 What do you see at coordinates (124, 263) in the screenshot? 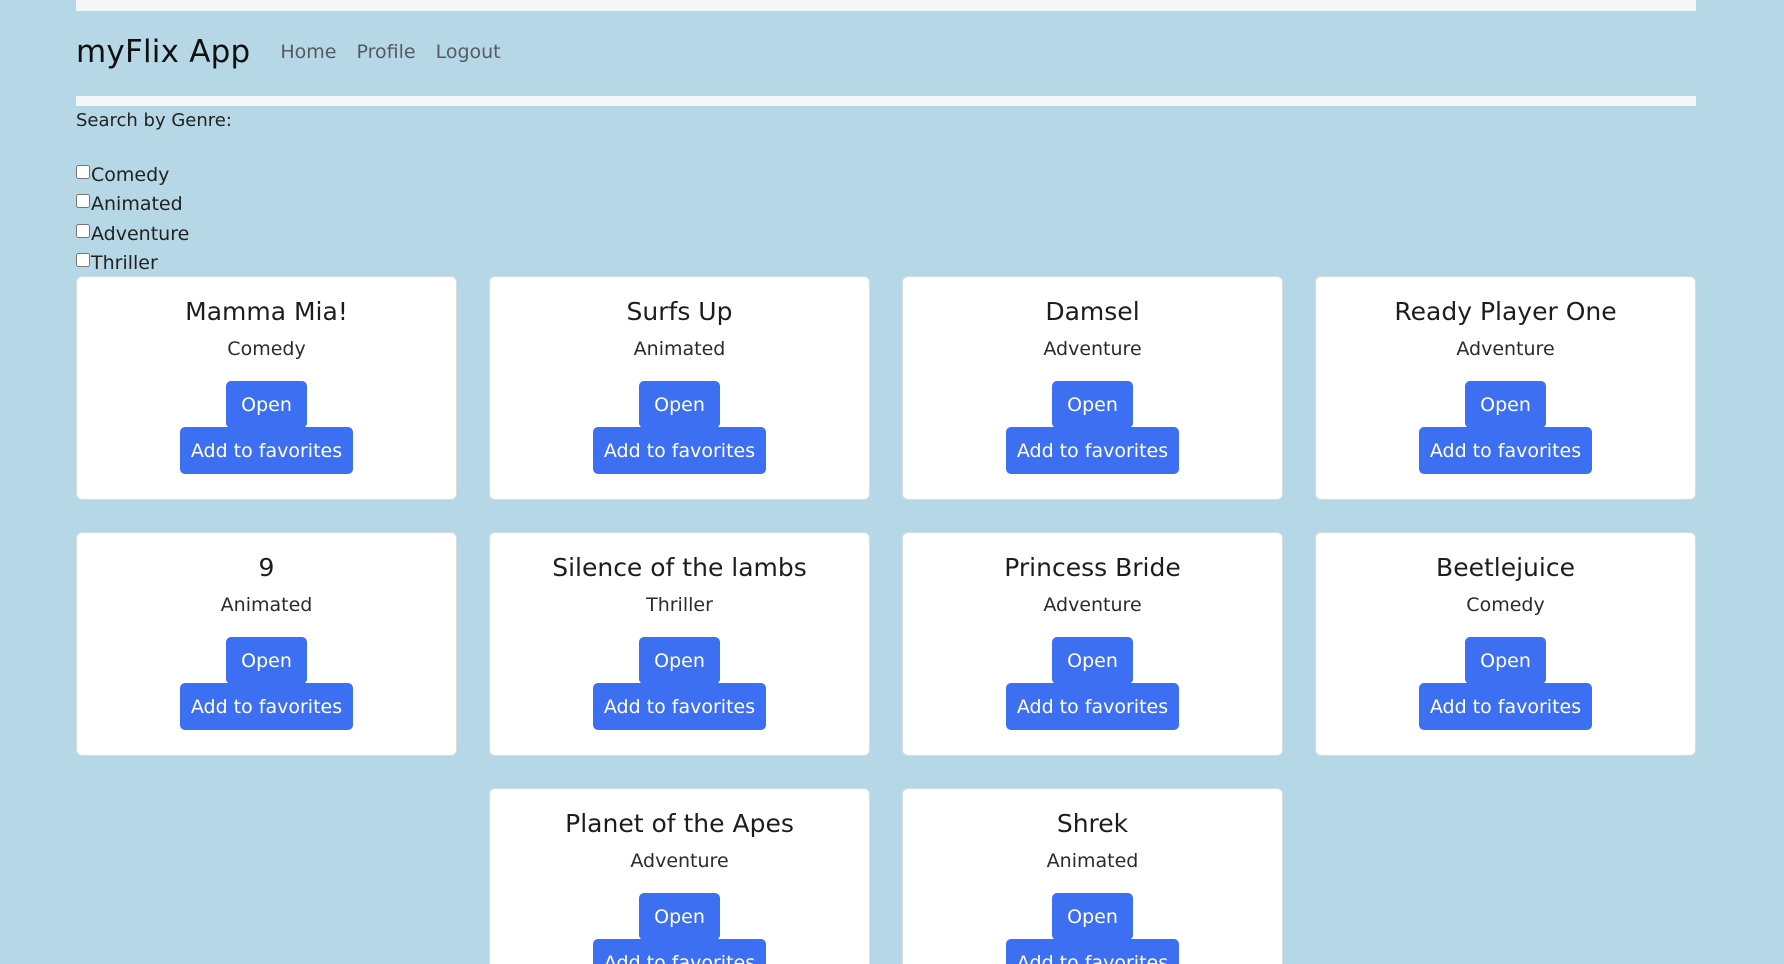
I see `genre-label: Thriller` at bounding box center [124, 263].